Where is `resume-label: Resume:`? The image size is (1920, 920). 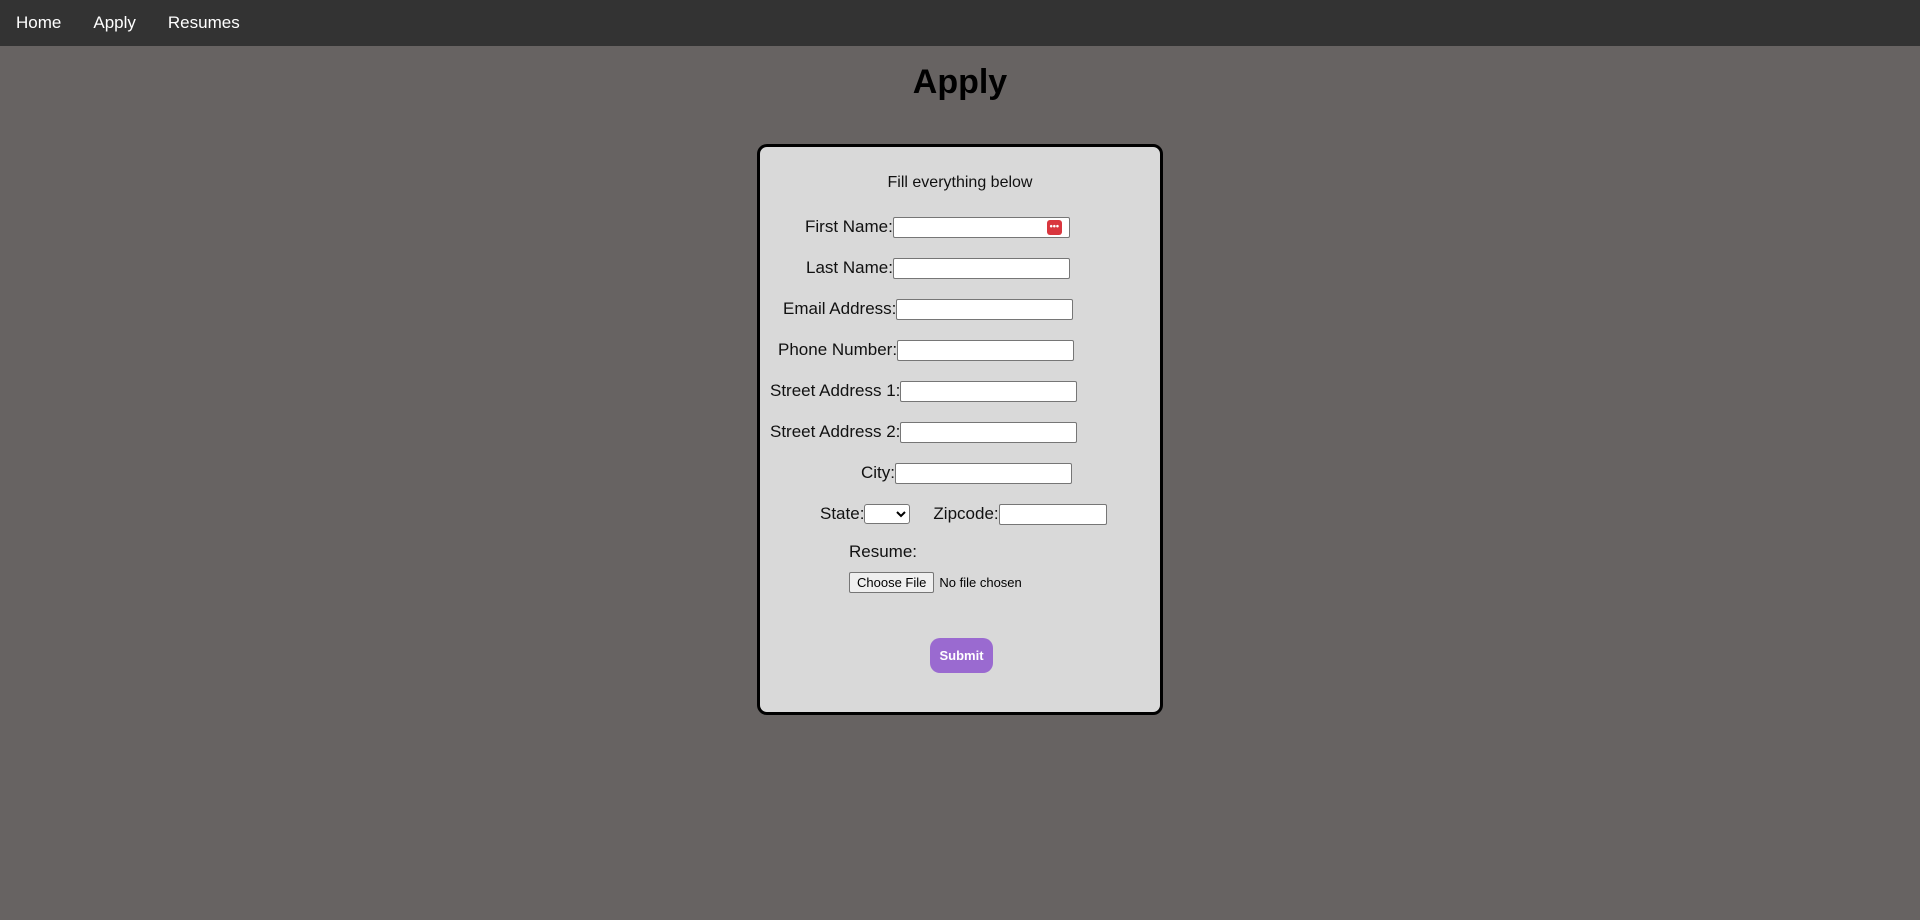 resume-label: Resume: is located at coordinates (883, 551).